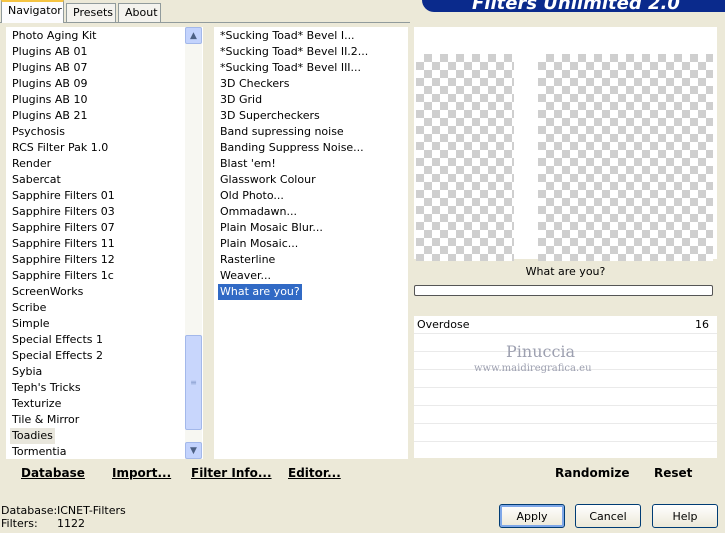 The width and height of the screenshot is (725, 533). Describe the element at coordinates (60, 148) in the screenshot. I see `category-item: RCS Filter Pak 1.0` at that location.